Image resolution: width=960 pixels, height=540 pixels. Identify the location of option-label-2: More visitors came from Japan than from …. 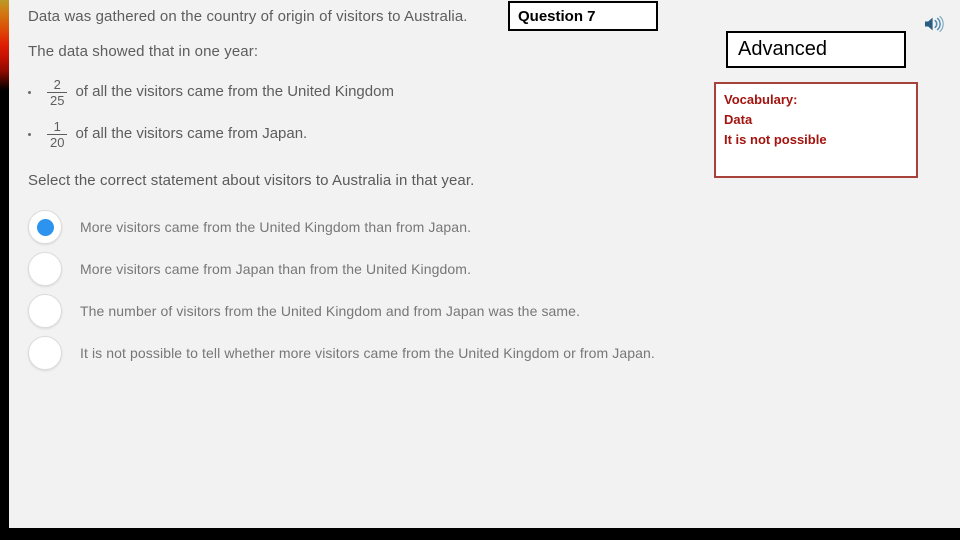
(276, 269).